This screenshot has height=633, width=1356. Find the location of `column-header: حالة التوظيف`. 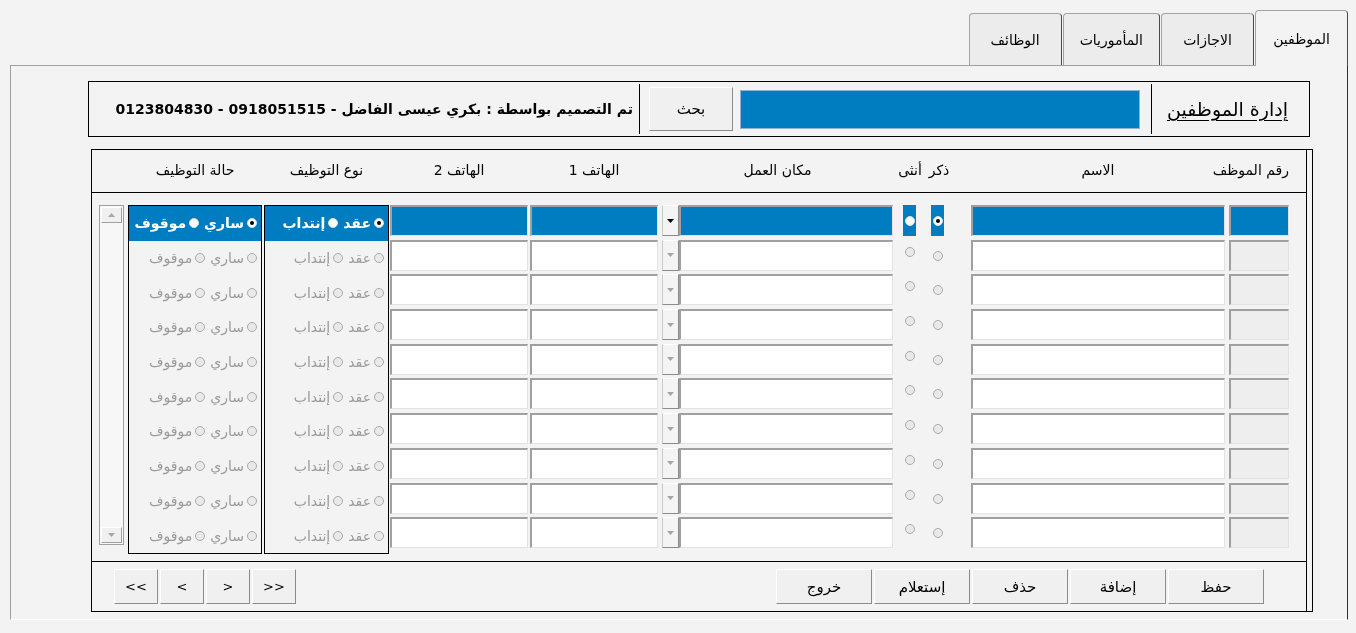

column-header: حالة التوظيف is located at coordinates (195, 170).